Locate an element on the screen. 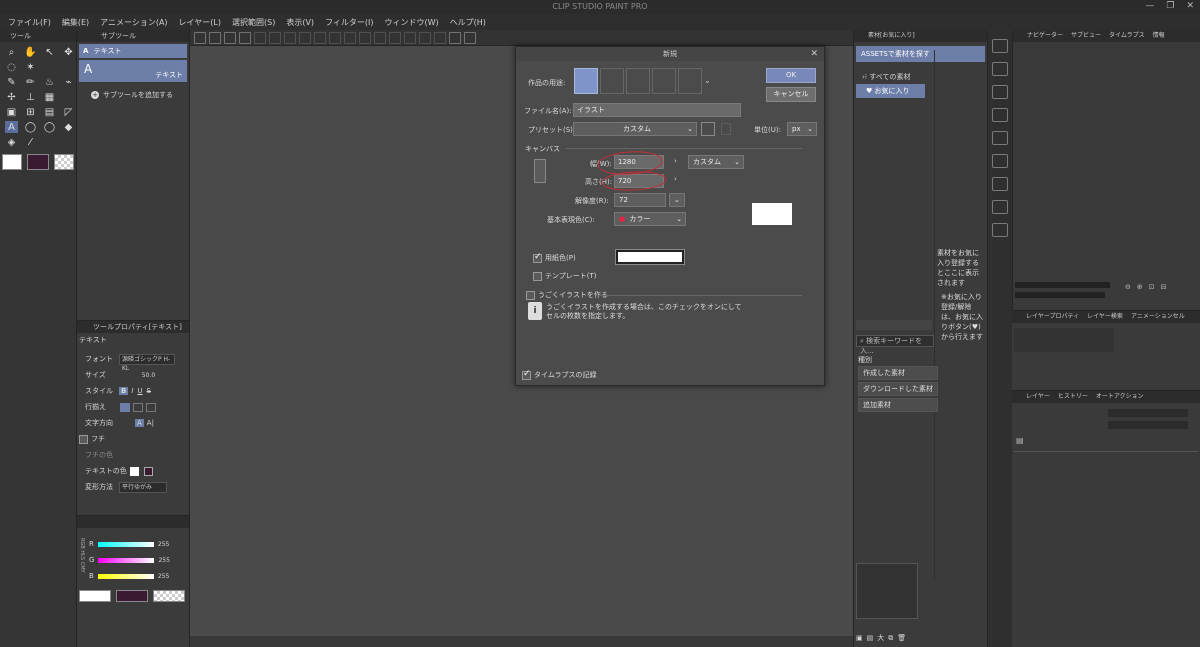 This screenshot has height=647, width=1200. balloon-icon: ◯ is located at coordinates (30, 127).